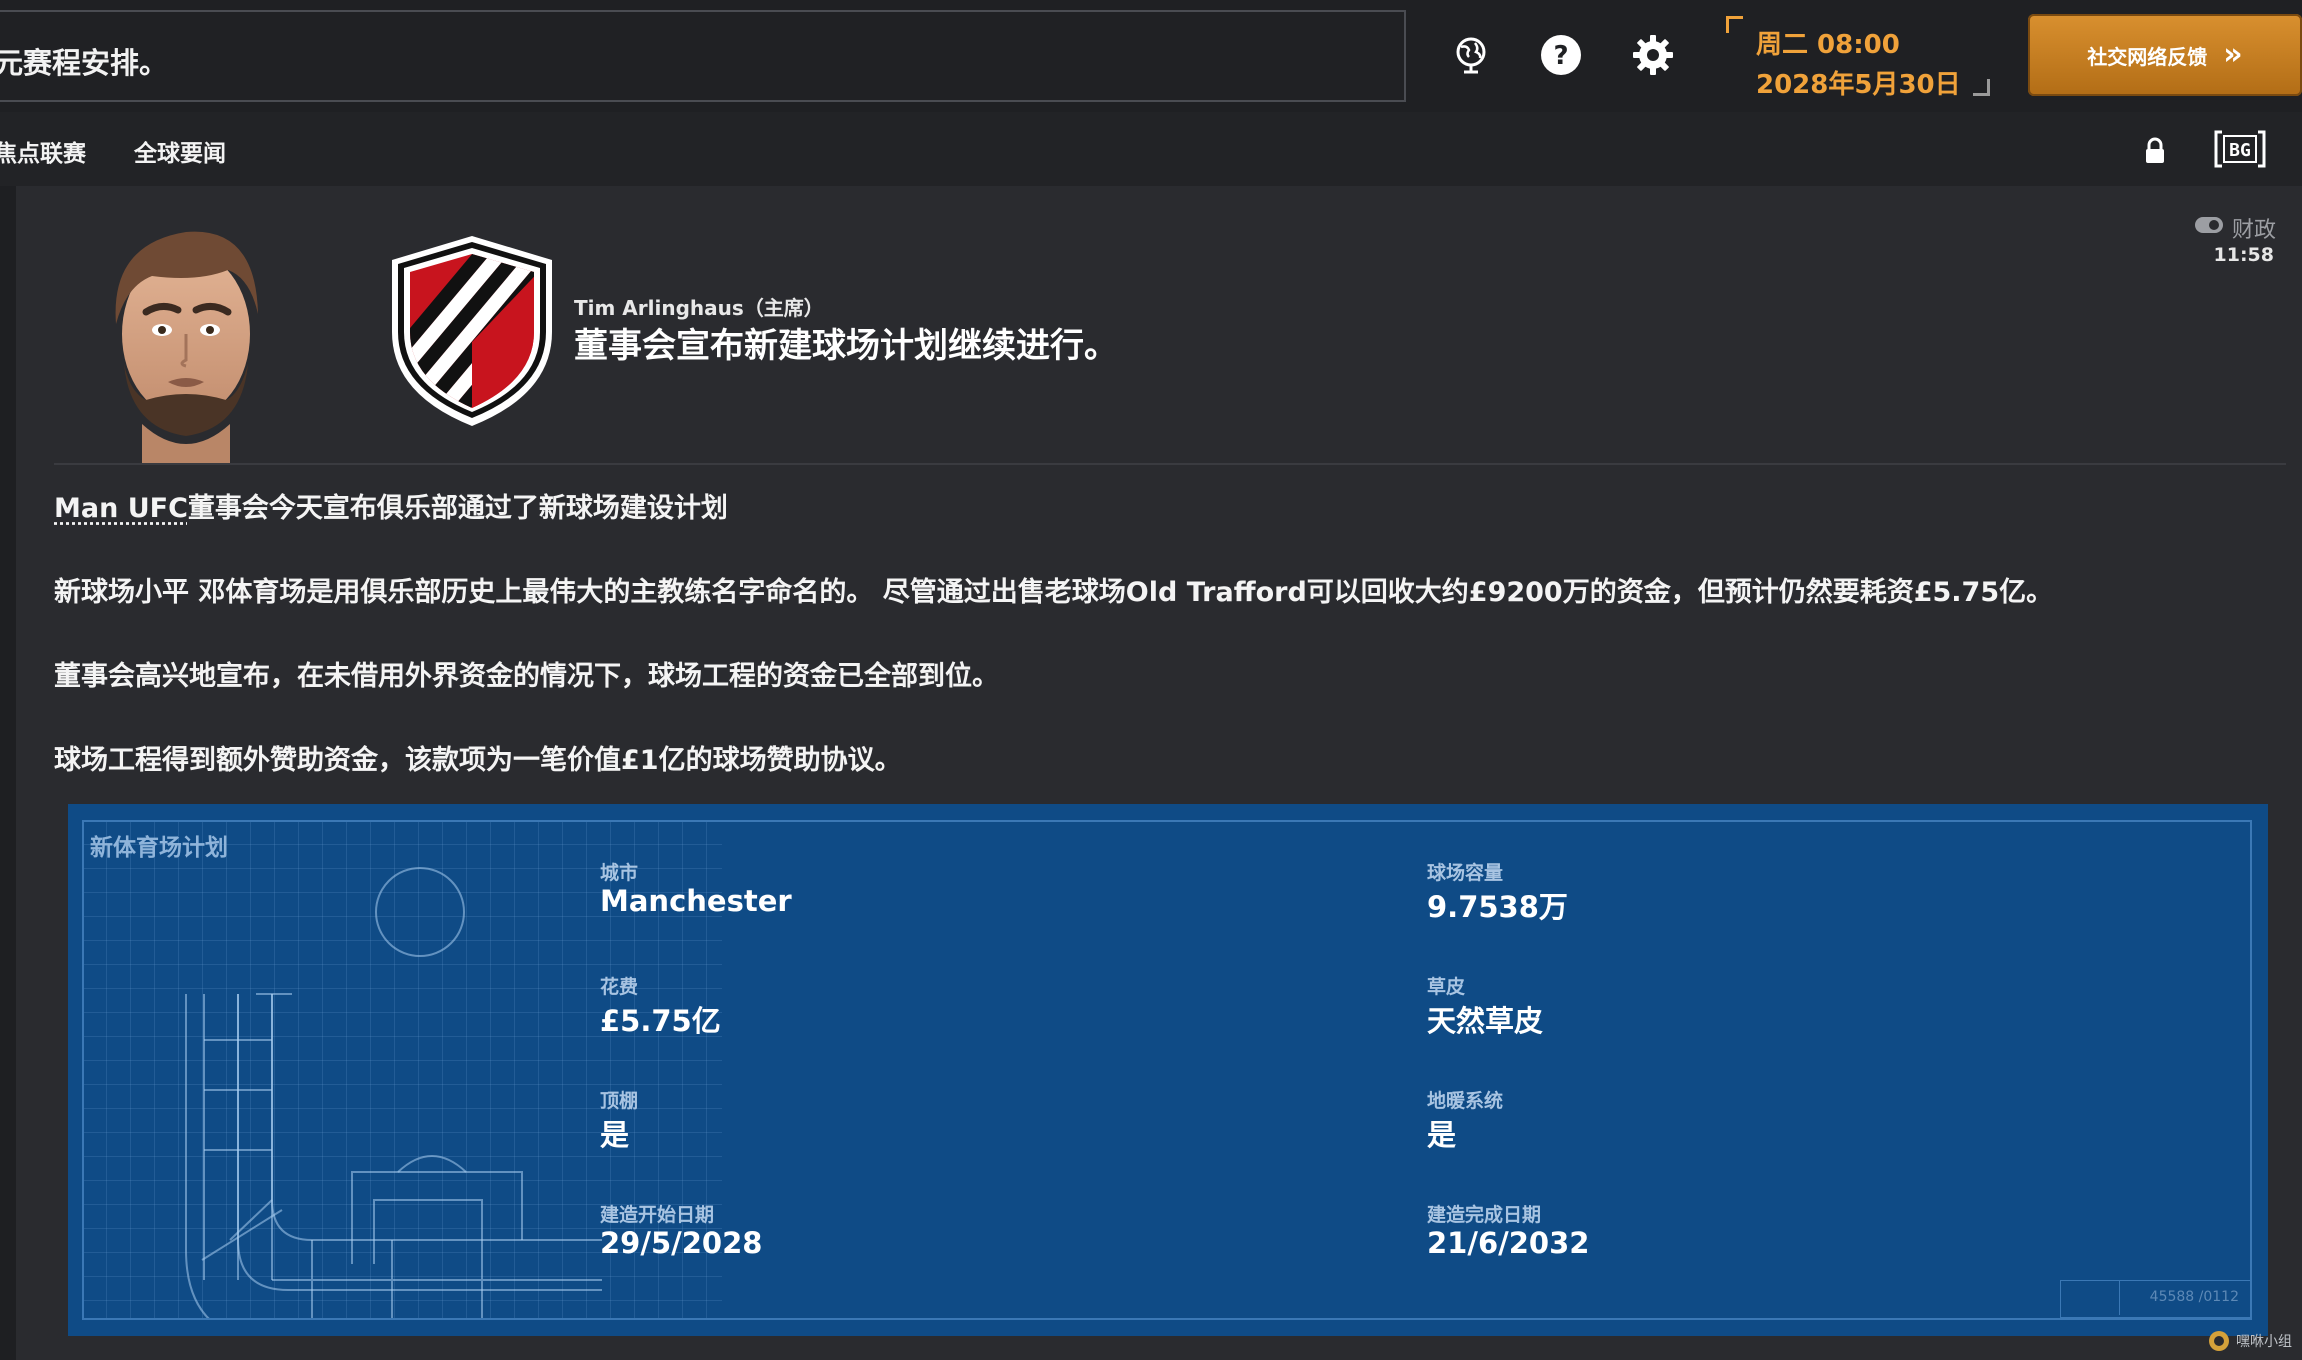  Describe the element at coordinates (1653, 55) in the screenshot. I see `settings-gear-icon` at that location.